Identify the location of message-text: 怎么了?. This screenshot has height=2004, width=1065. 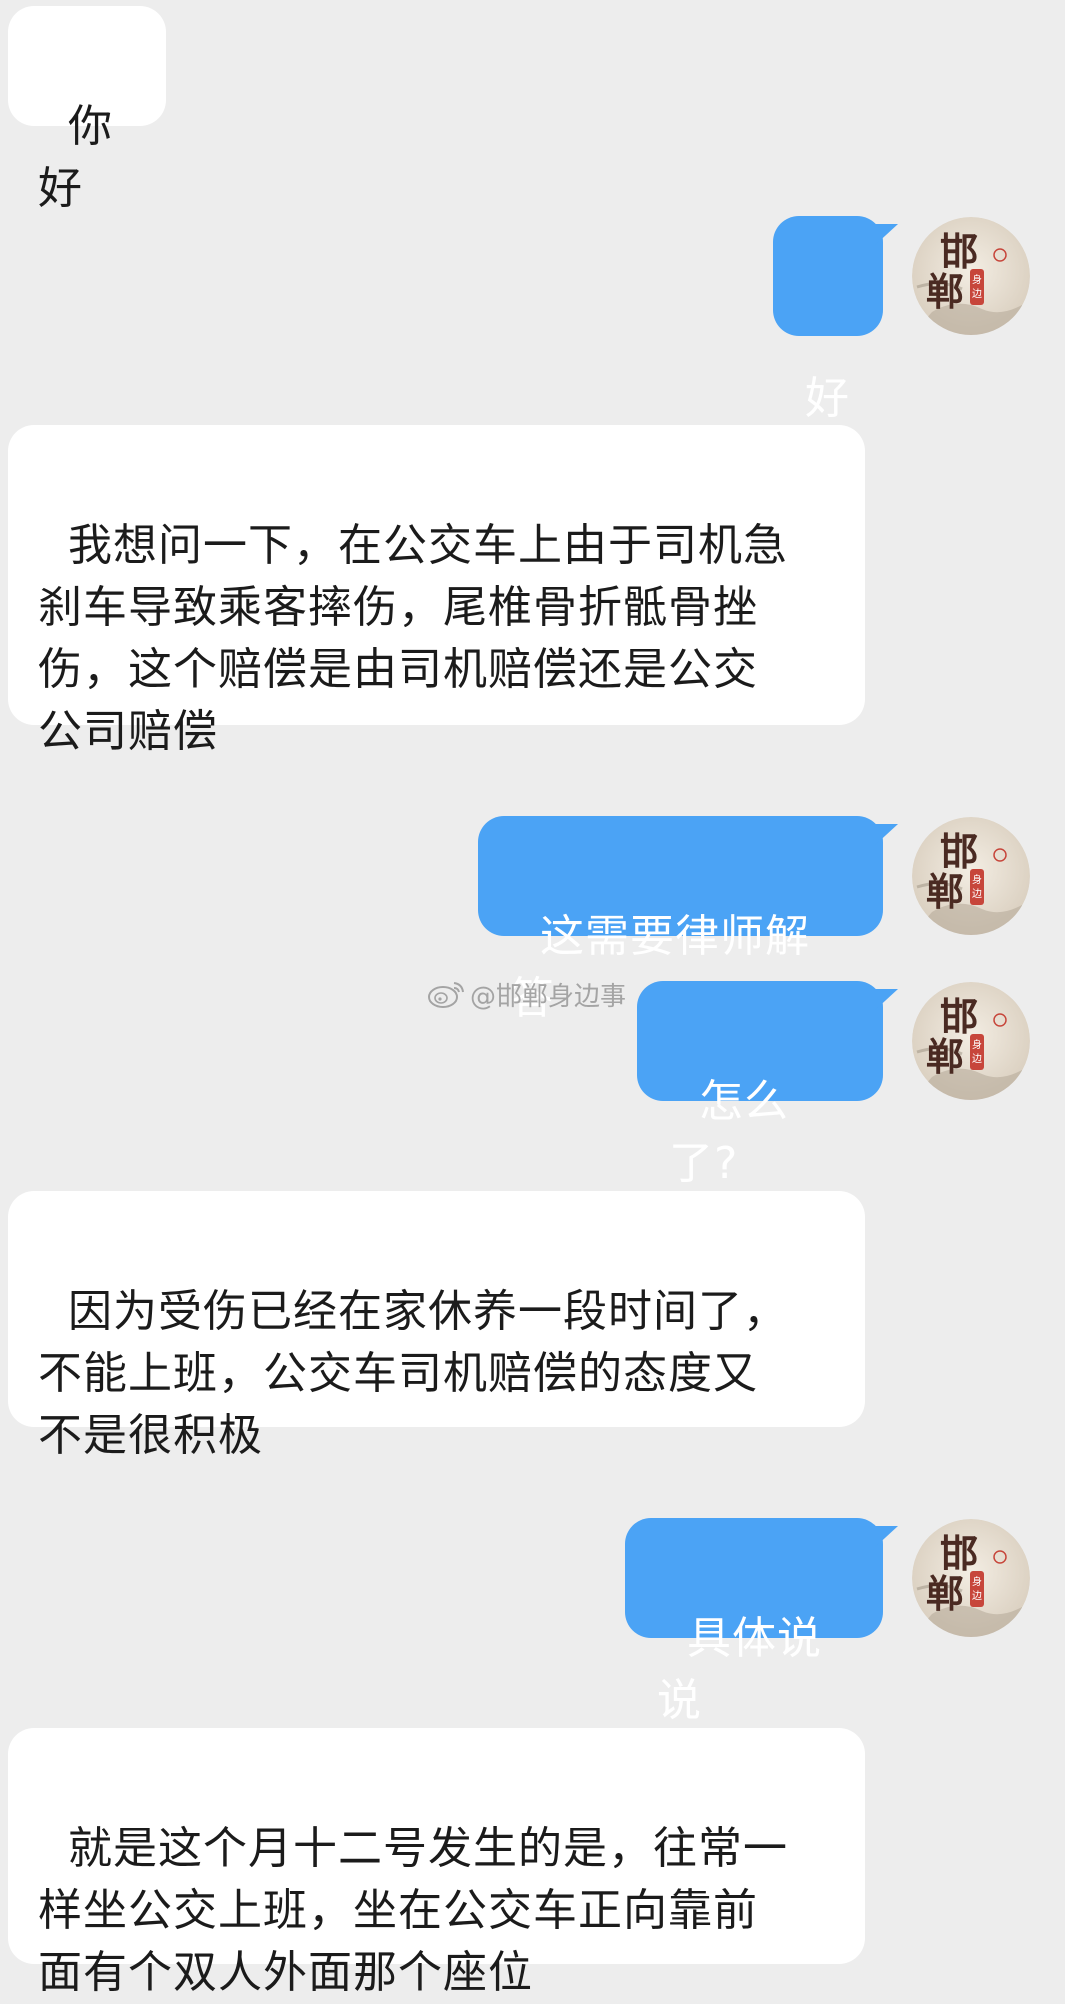
(729, 1132).